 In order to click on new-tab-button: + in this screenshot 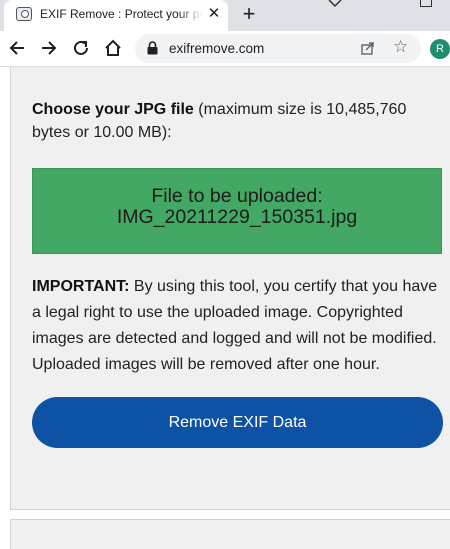, I will do `click(249, 14)`.